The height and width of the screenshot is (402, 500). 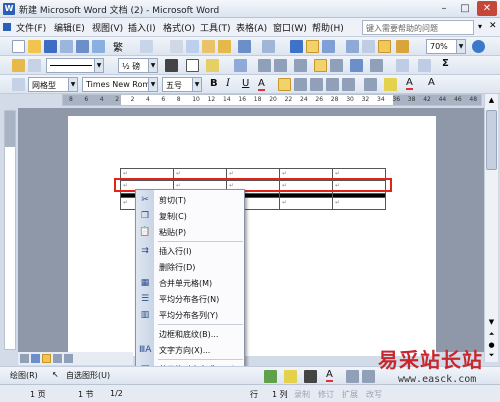 I want to click on font-color-icon: A, so click(x=409, y=83).